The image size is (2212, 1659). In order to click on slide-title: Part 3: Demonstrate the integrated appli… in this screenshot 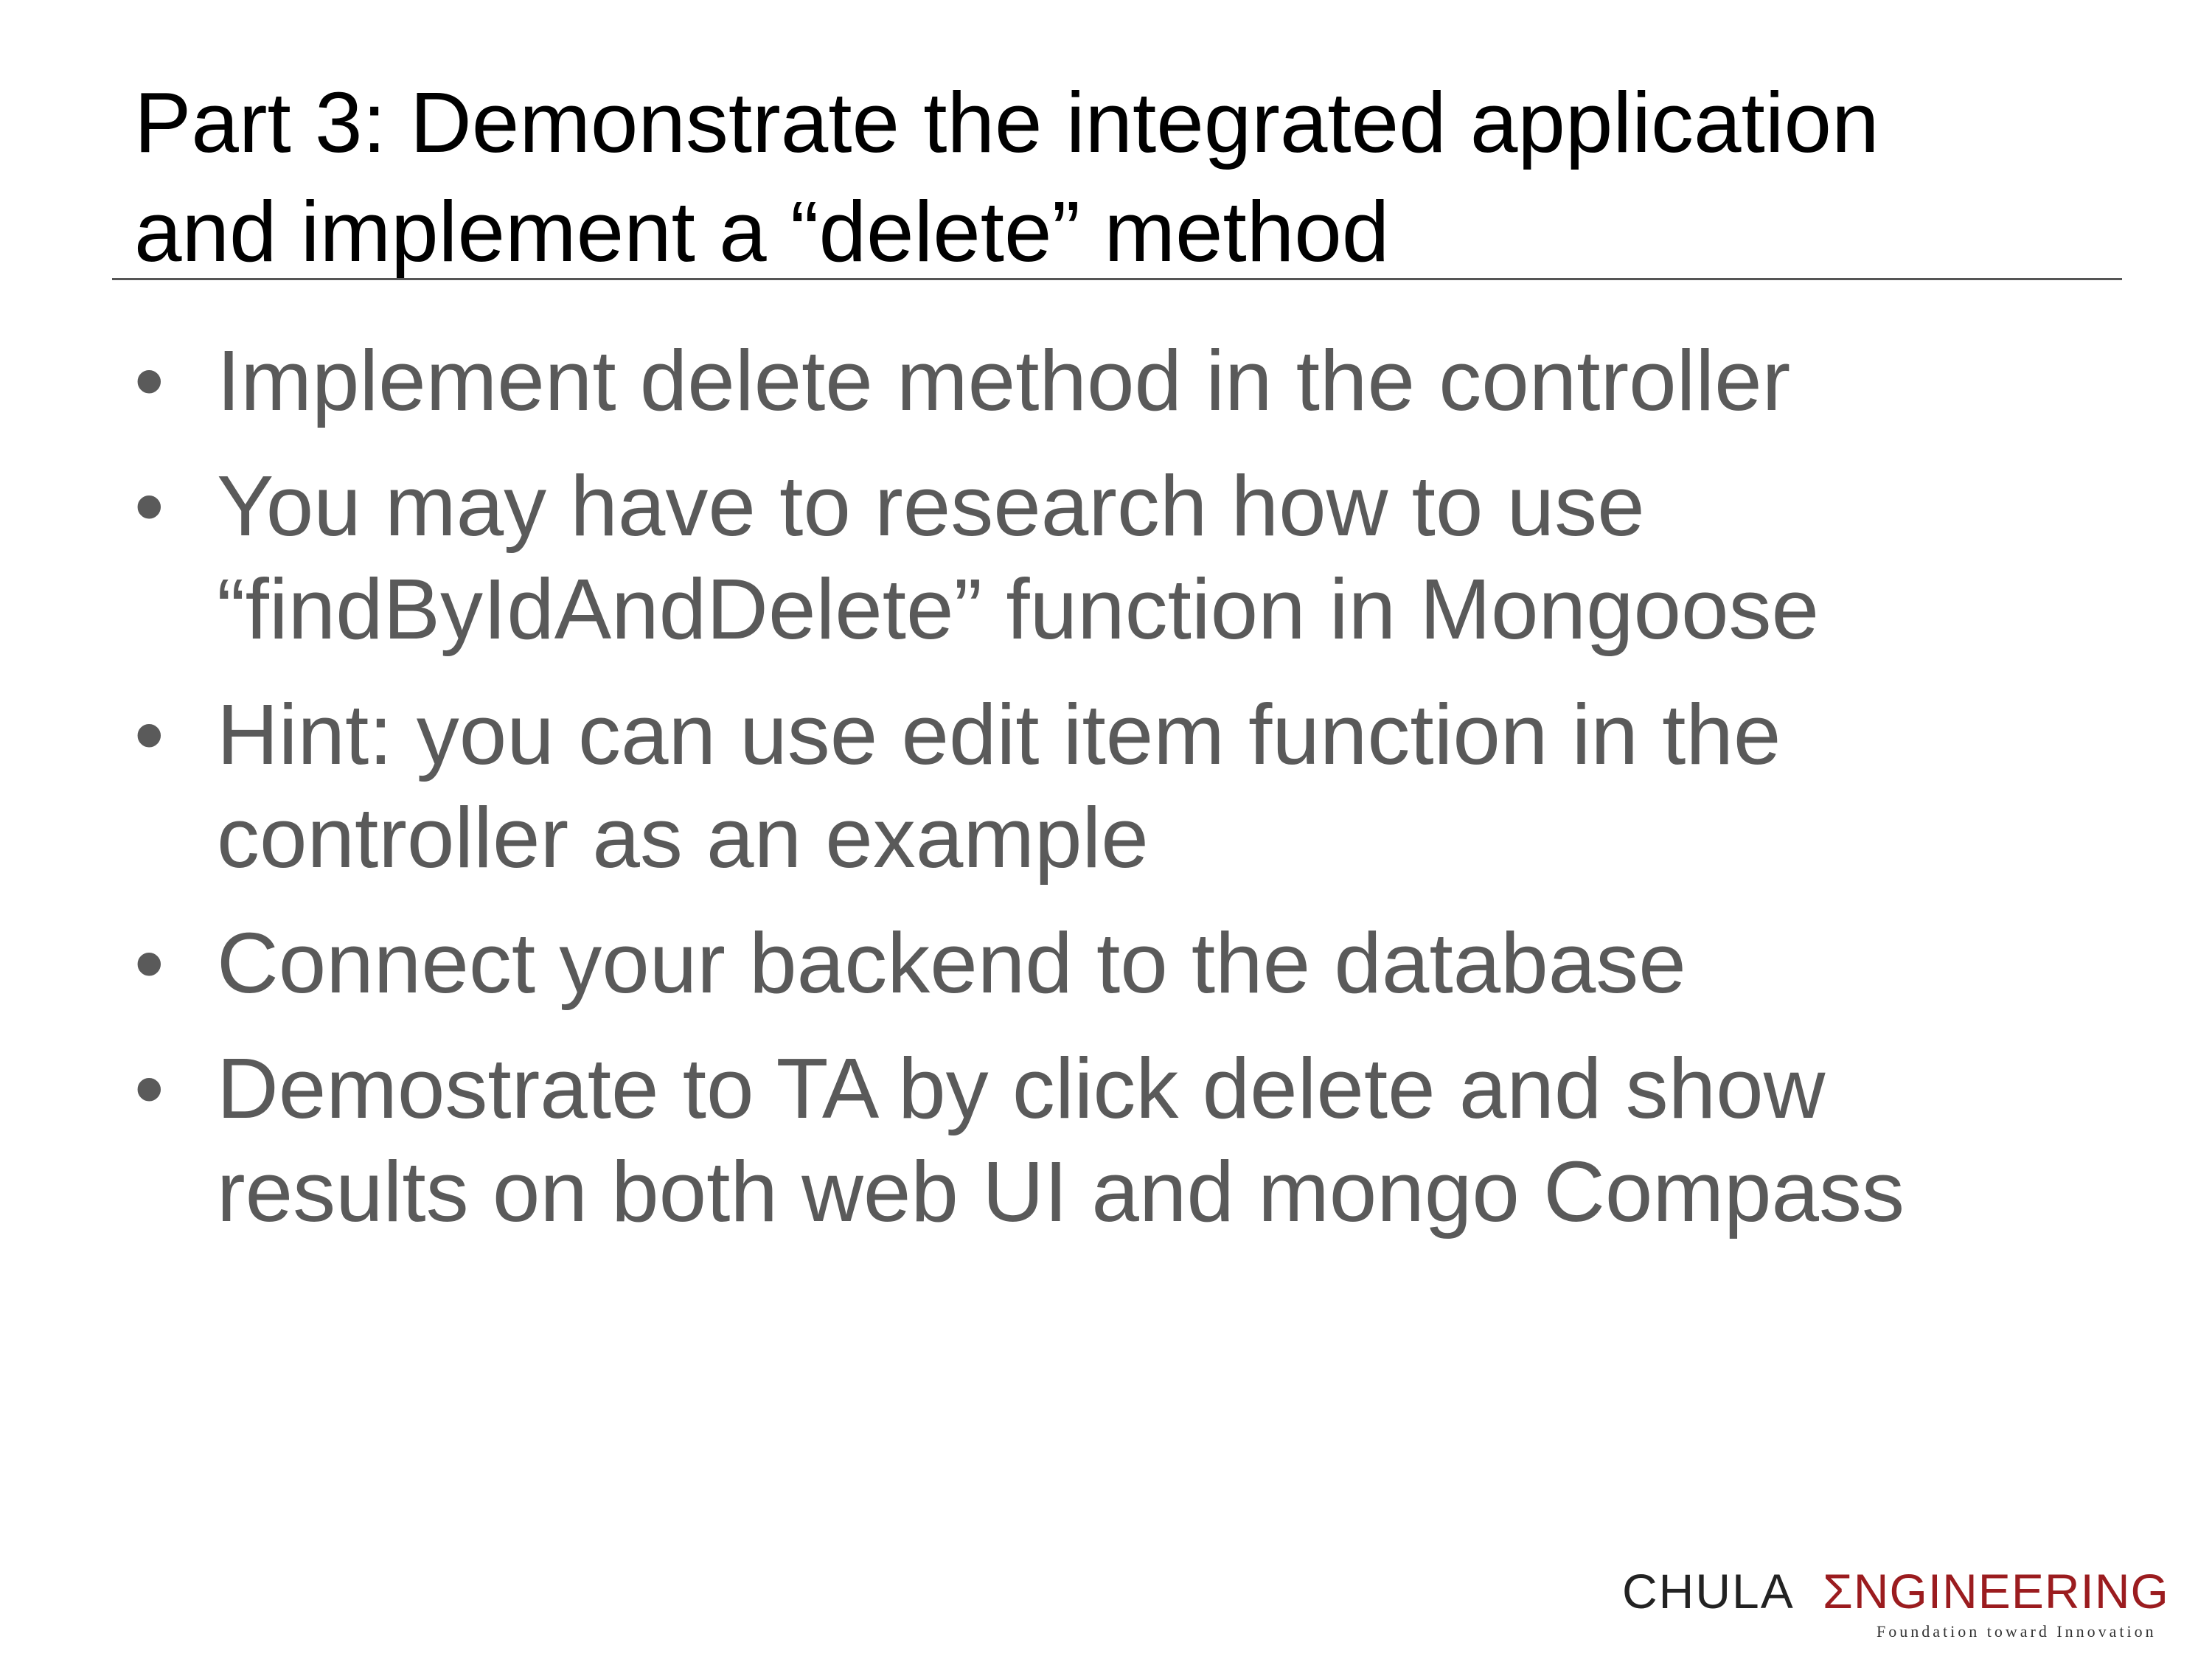, I will do `click(1129, 177)`.